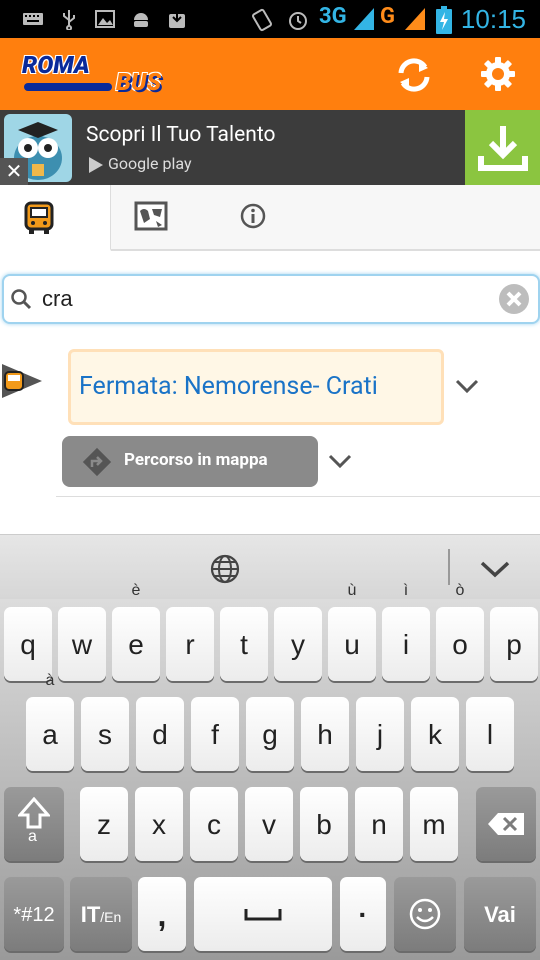 The width and height of the screenshot is (540, 960). What do you see at coordinates (196, 460) in the screenshot?
I see `route-button-label: Percorso in mappa` at bounding box center [196, 460].